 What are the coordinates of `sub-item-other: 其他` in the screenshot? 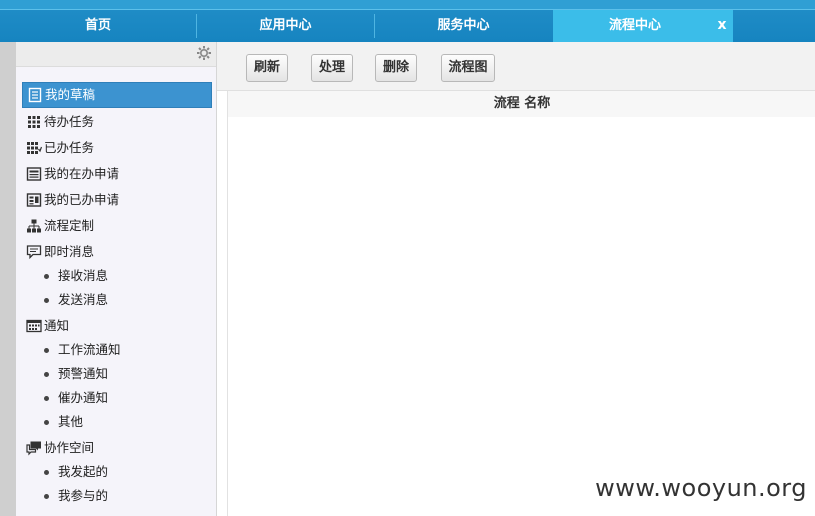 It's located at (123, 422).